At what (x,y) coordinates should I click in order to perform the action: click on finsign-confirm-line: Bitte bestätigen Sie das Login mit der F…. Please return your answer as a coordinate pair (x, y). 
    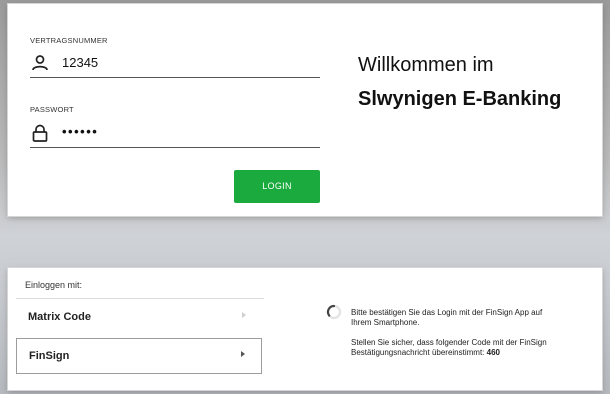
    Looking at the image, I should click on (447, 312).